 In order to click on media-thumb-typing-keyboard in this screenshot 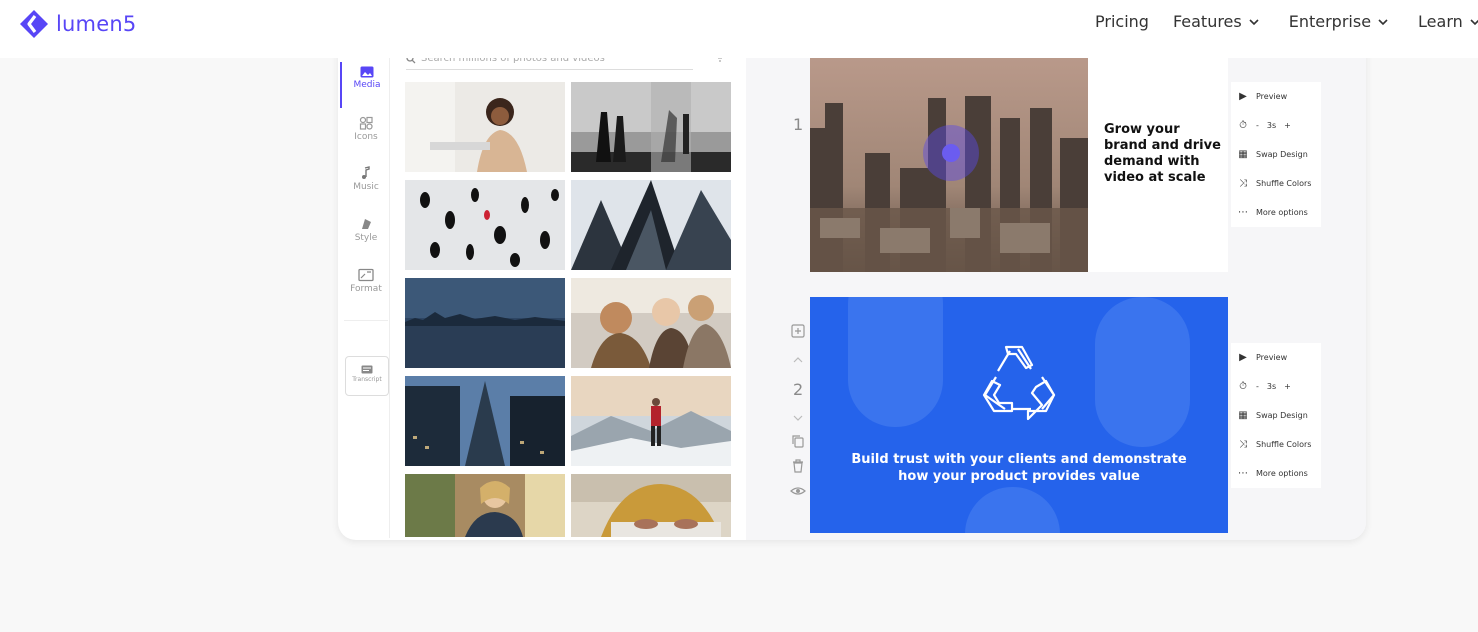, I will do `click(651, 505)`.